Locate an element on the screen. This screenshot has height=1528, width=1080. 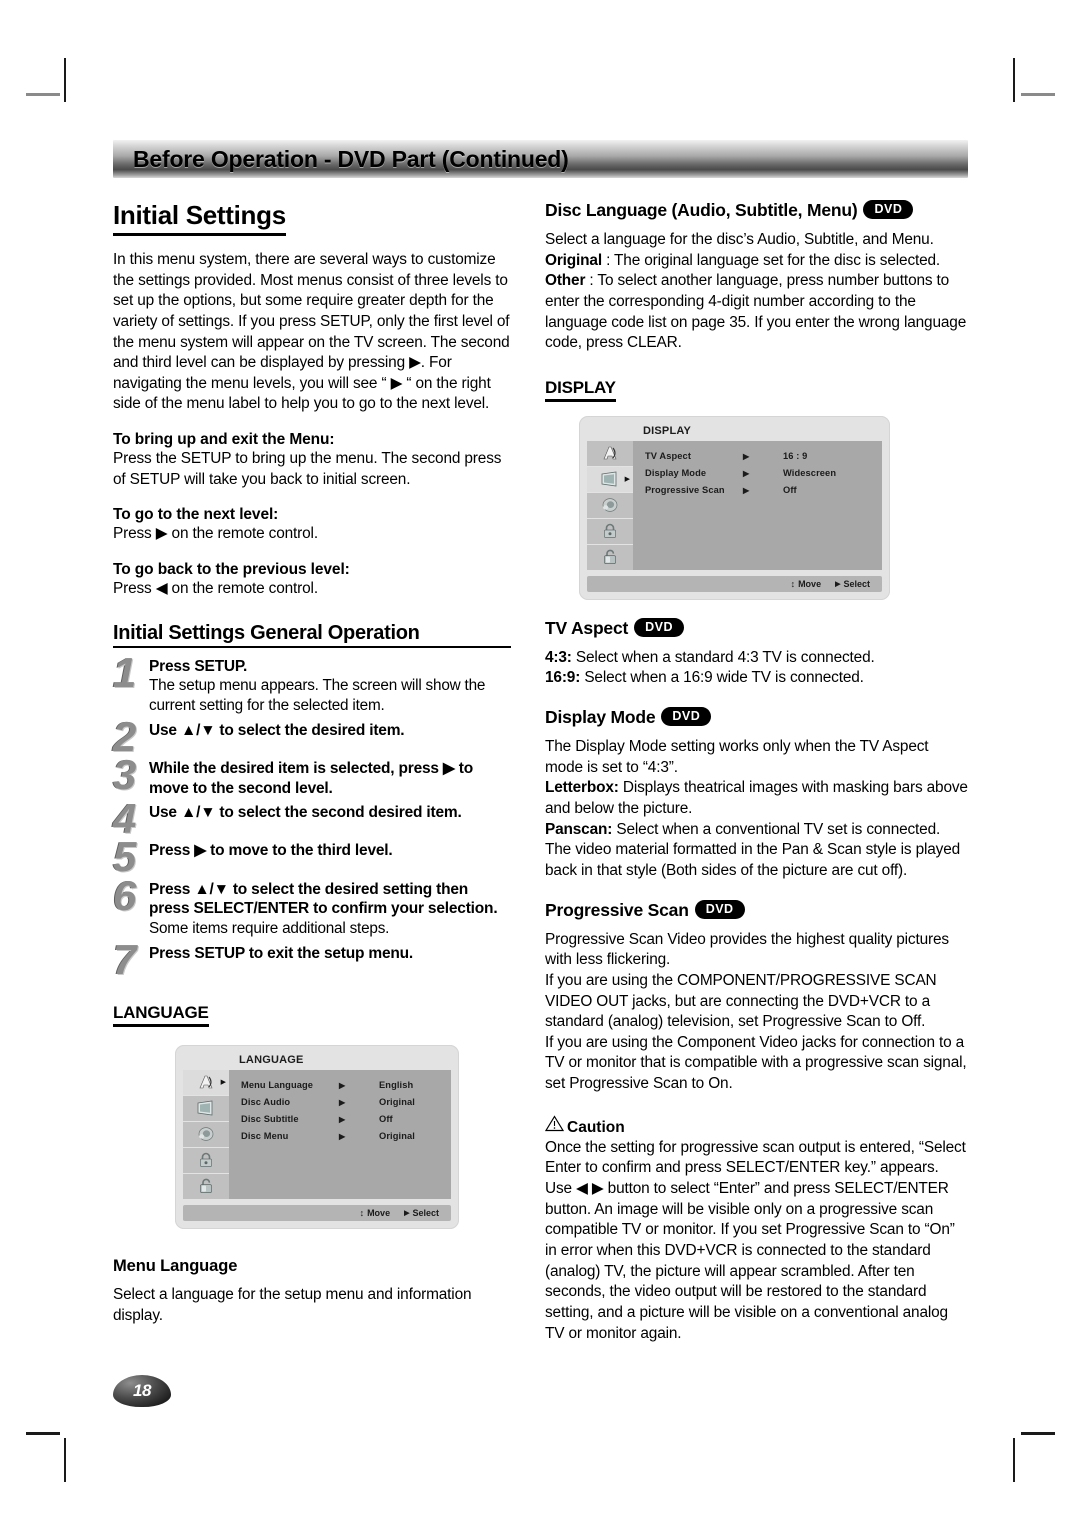
osd-row: Display Mode ▶ Widescreen is located at coordinates (763, 473).